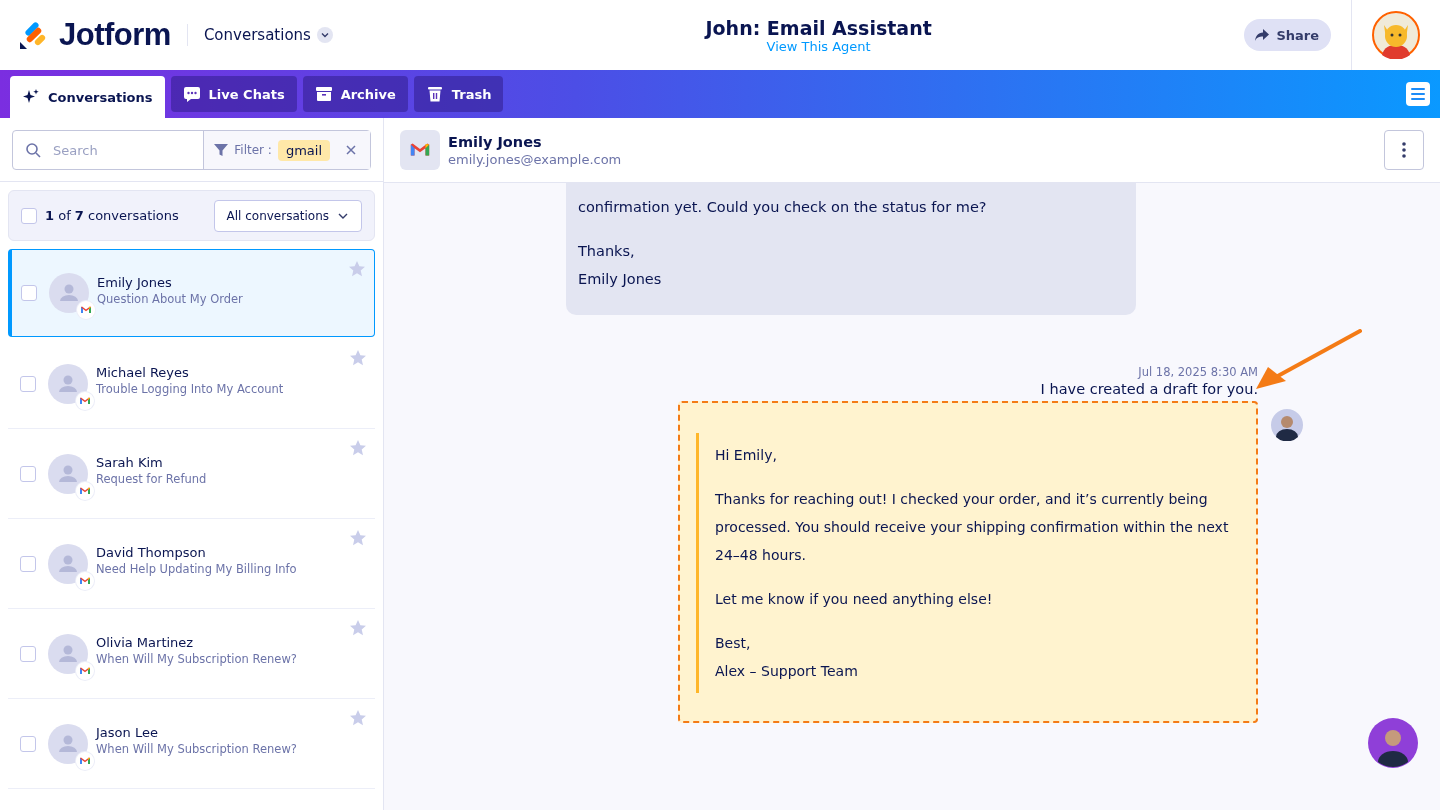  Describe the element at coordinates (783, 207) in the screenshot. I see `message-text: confirmation yet. Could you check on the status for me?` at that location.